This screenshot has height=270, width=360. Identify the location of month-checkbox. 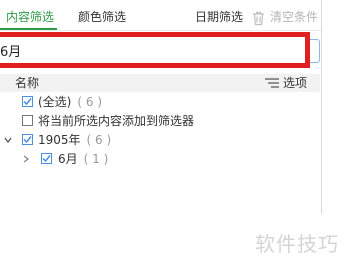
(46, 158).